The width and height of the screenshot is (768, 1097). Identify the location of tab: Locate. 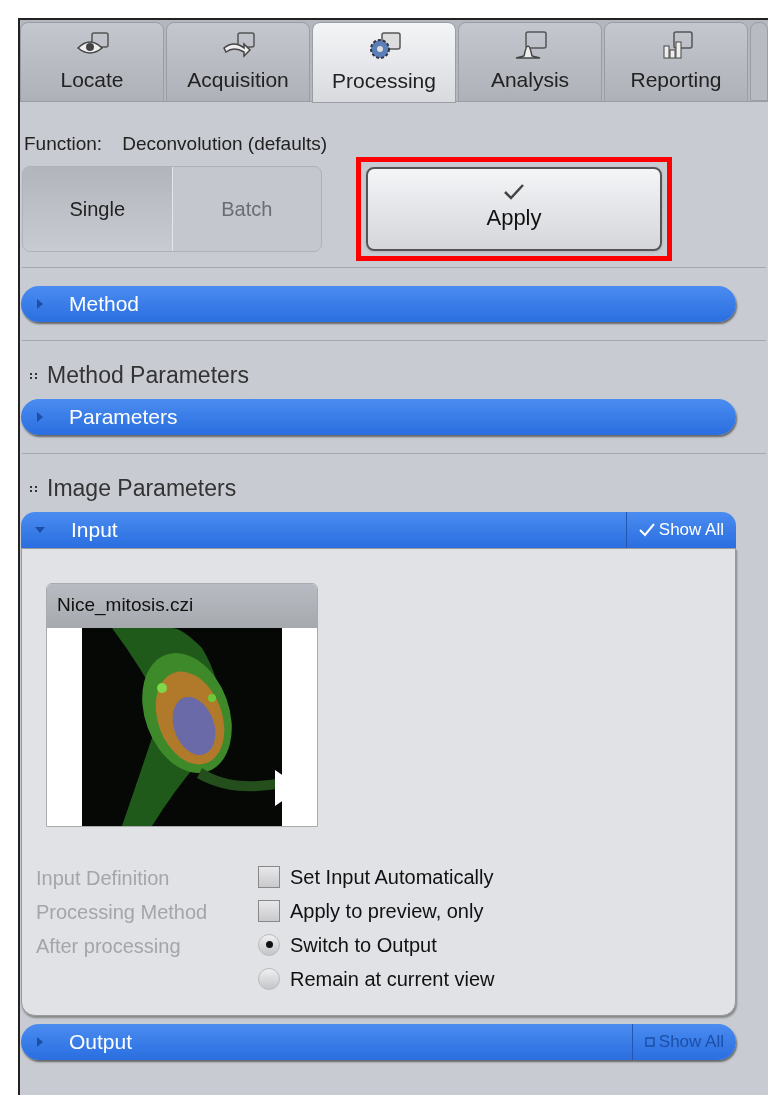
(92, 62).